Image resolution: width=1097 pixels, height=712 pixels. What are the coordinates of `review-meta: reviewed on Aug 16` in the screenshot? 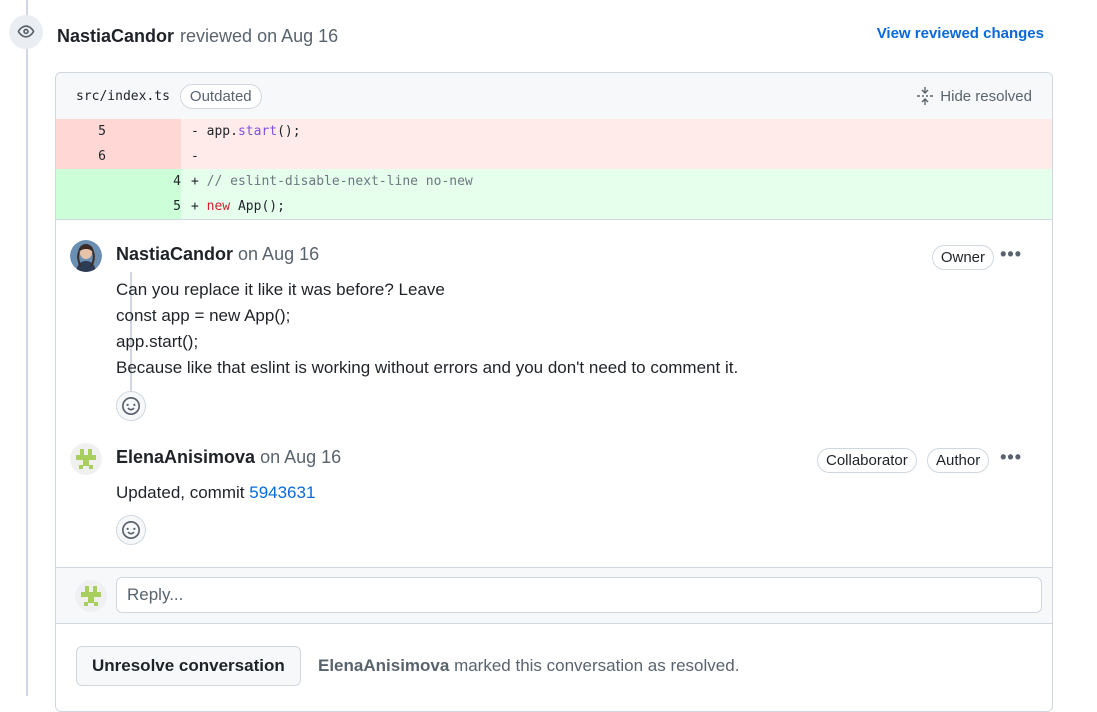 It's located at (259, 35).